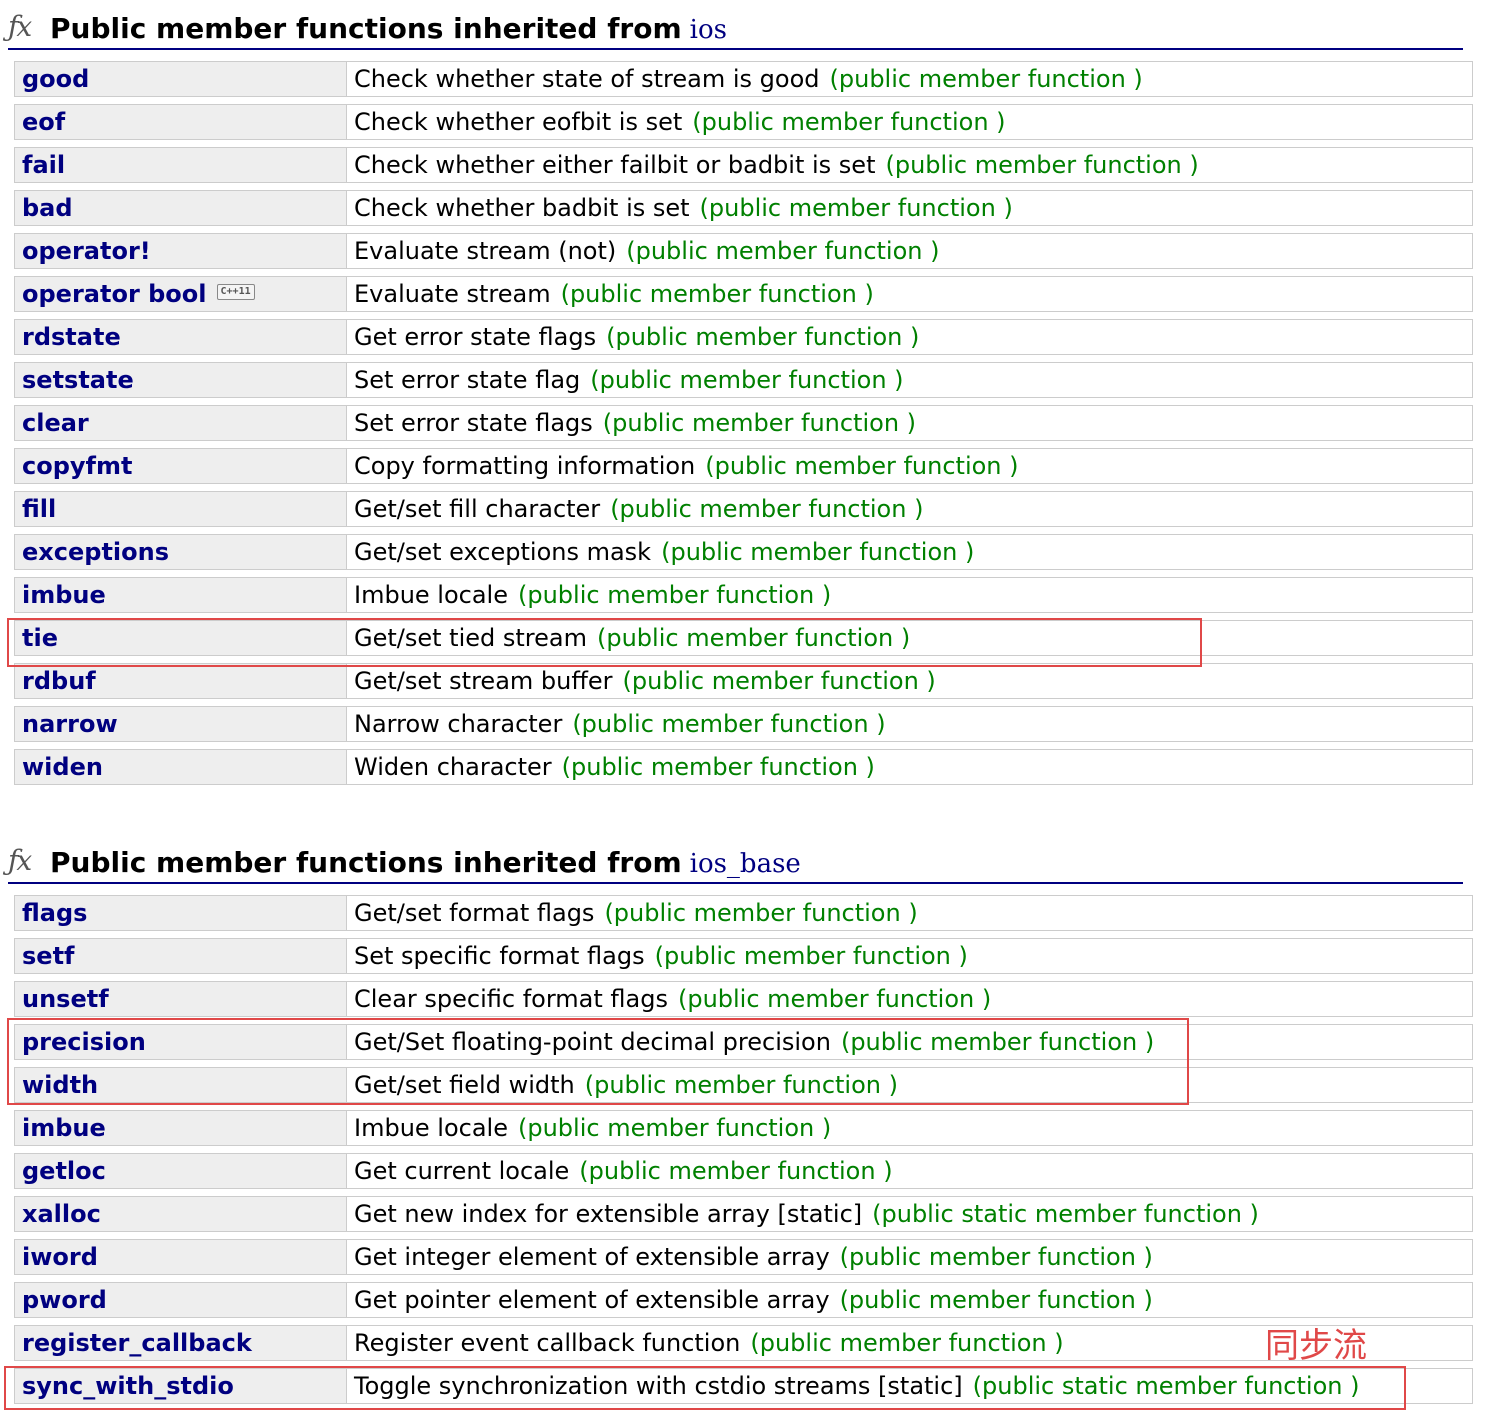 This screenshot has height=1420, width=1500. What do you see at coordinates (128, 1386) in the screenshot?
I see `member-name-link: sync_with_stdio` at bounding box center [128, 1386].